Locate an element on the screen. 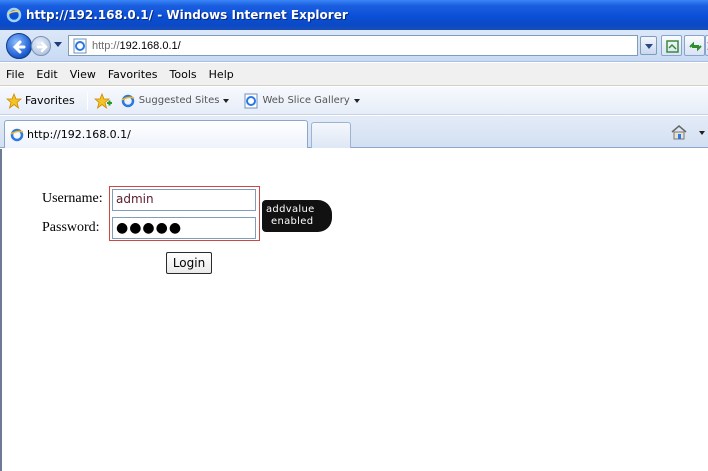 The height and width of the screenshot is (471, 708). tab-active: http://192.168.0.1/ is located at coordinates (156, 134).